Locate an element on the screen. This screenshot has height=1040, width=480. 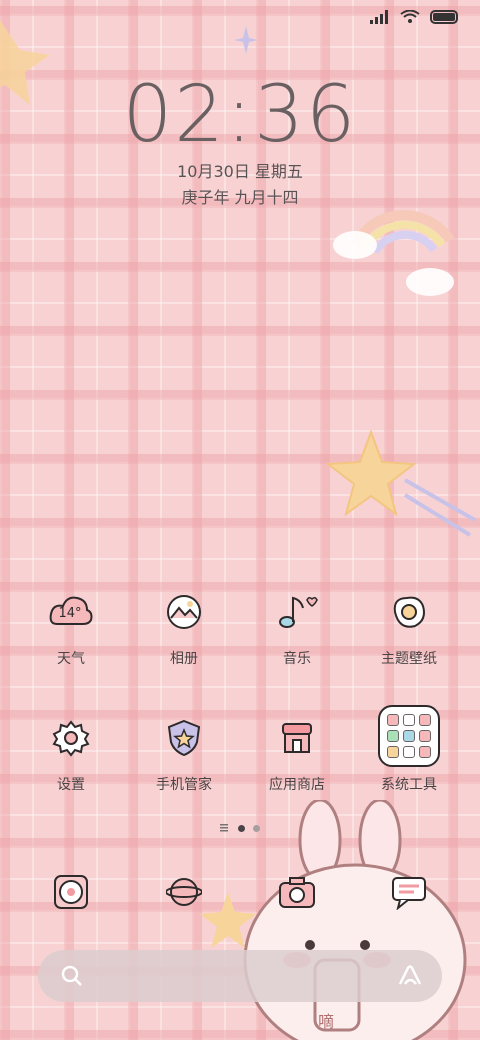
app-weather: 14° 天气 is located at coordinates (71, 629).